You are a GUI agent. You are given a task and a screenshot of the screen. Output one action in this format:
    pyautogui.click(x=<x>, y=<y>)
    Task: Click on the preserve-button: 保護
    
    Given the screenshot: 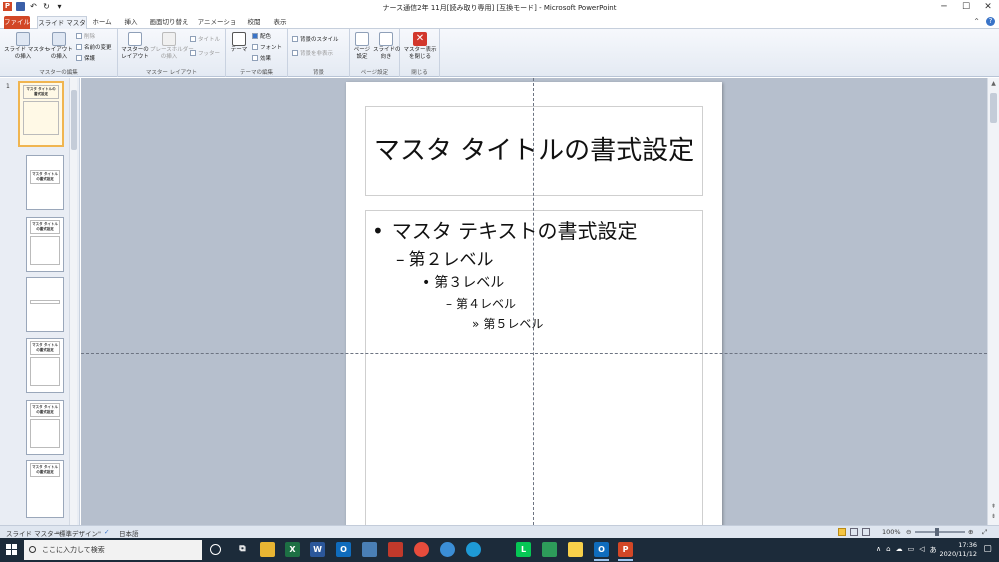 What is the action you would take?
    pyautogui.click(x=85, y=58)
    